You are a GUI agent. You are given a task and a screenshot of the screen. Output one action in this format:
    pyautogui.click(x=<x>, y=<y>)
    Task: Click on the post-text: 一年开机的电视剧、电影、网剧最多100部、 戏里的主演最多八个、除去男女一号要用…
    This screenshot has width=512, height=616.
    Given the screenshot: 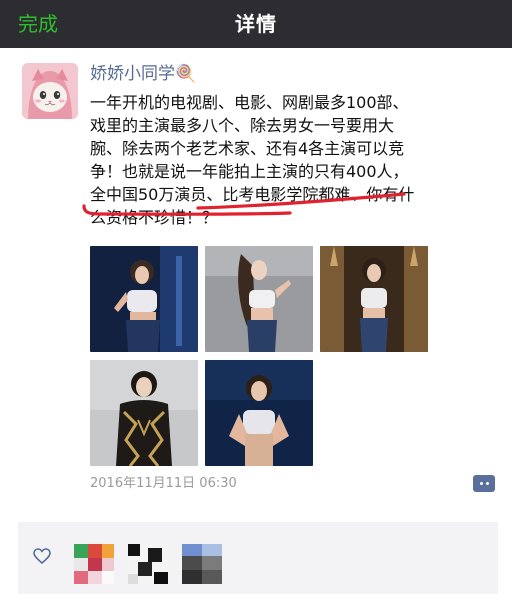 What is the action you would take?
    pyautogui.click(x=252, y=160)
    